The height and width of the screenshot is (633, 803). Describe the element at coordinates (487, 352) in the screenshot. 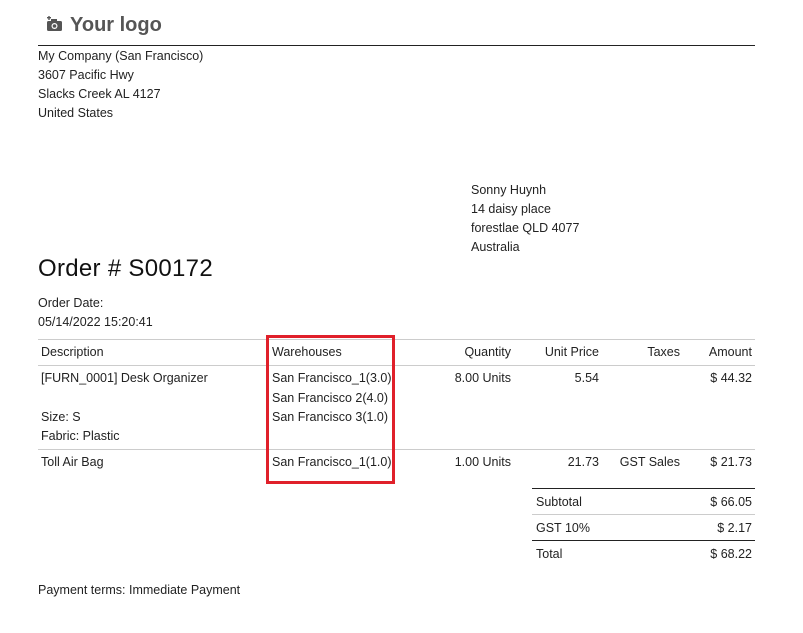

I see `col-header-quantity: Quantity` at that location.